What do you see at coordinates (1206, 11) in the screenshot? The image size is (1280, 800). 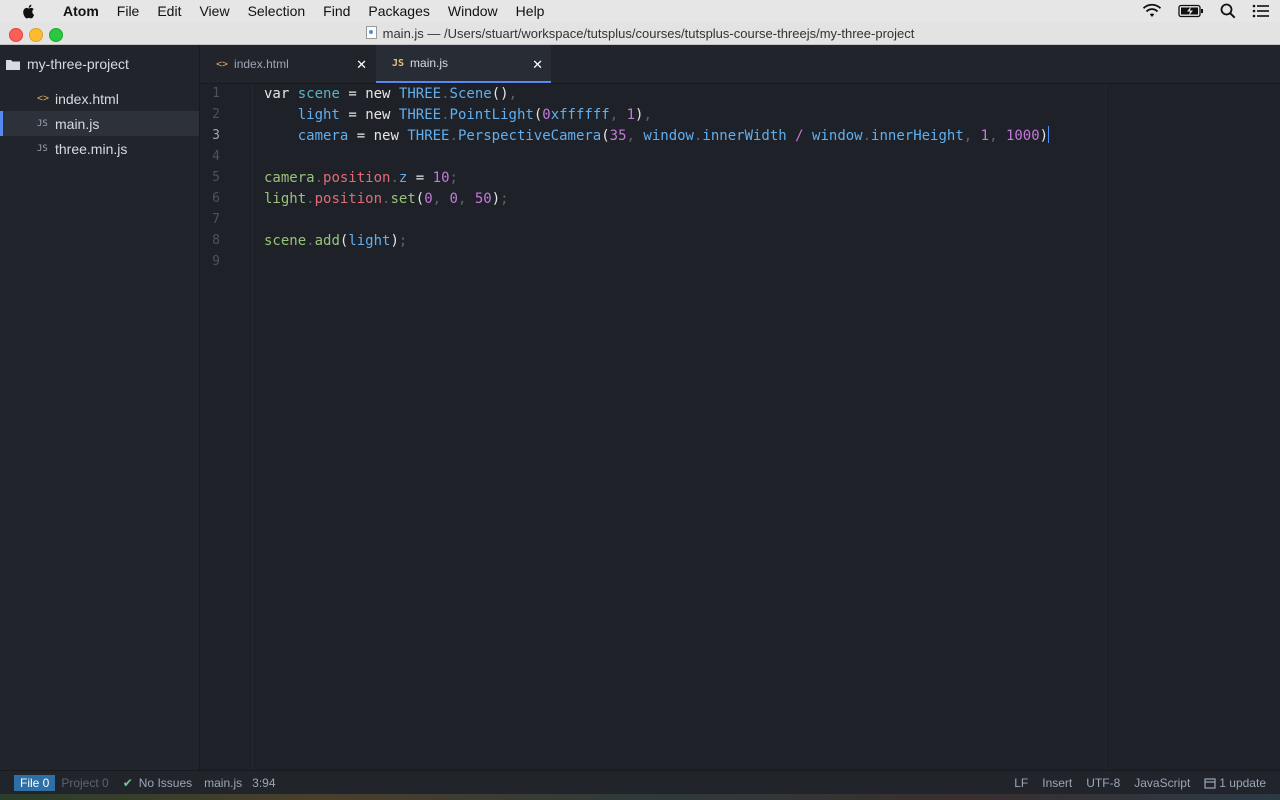 I see `menu-bar-status-area` at bounding box center [1206, 11].